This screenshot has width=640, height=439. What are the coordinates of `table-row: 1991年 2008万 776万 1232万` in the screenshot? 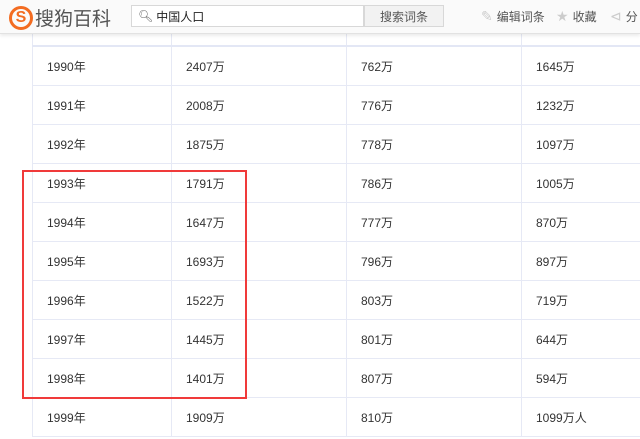 It's located at (336, 105).